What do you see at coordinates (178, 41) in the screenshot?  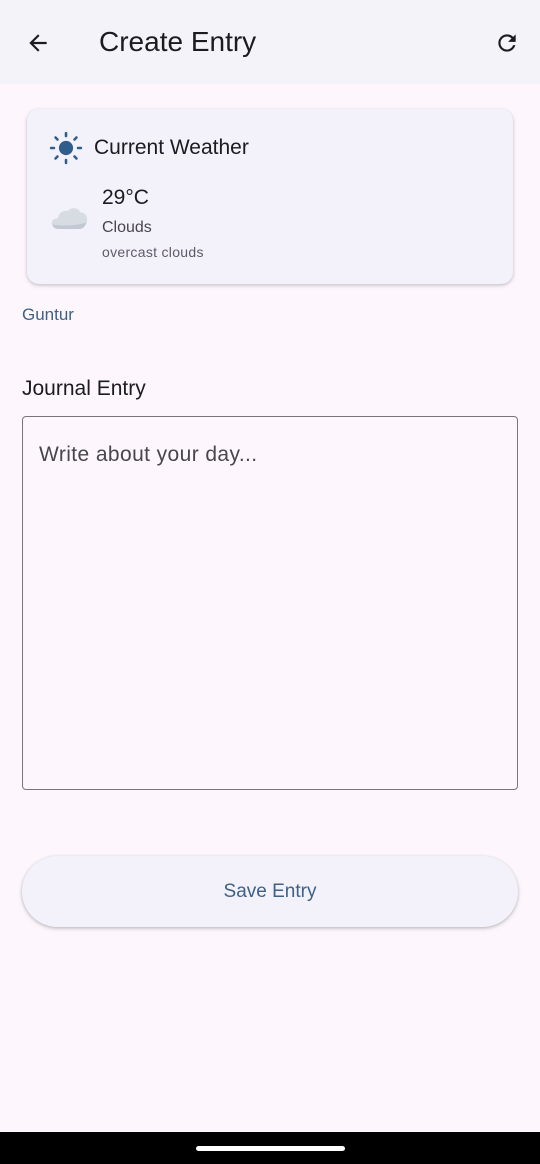 I see `page-title: Create Entry` at bounding box center [178, 41].